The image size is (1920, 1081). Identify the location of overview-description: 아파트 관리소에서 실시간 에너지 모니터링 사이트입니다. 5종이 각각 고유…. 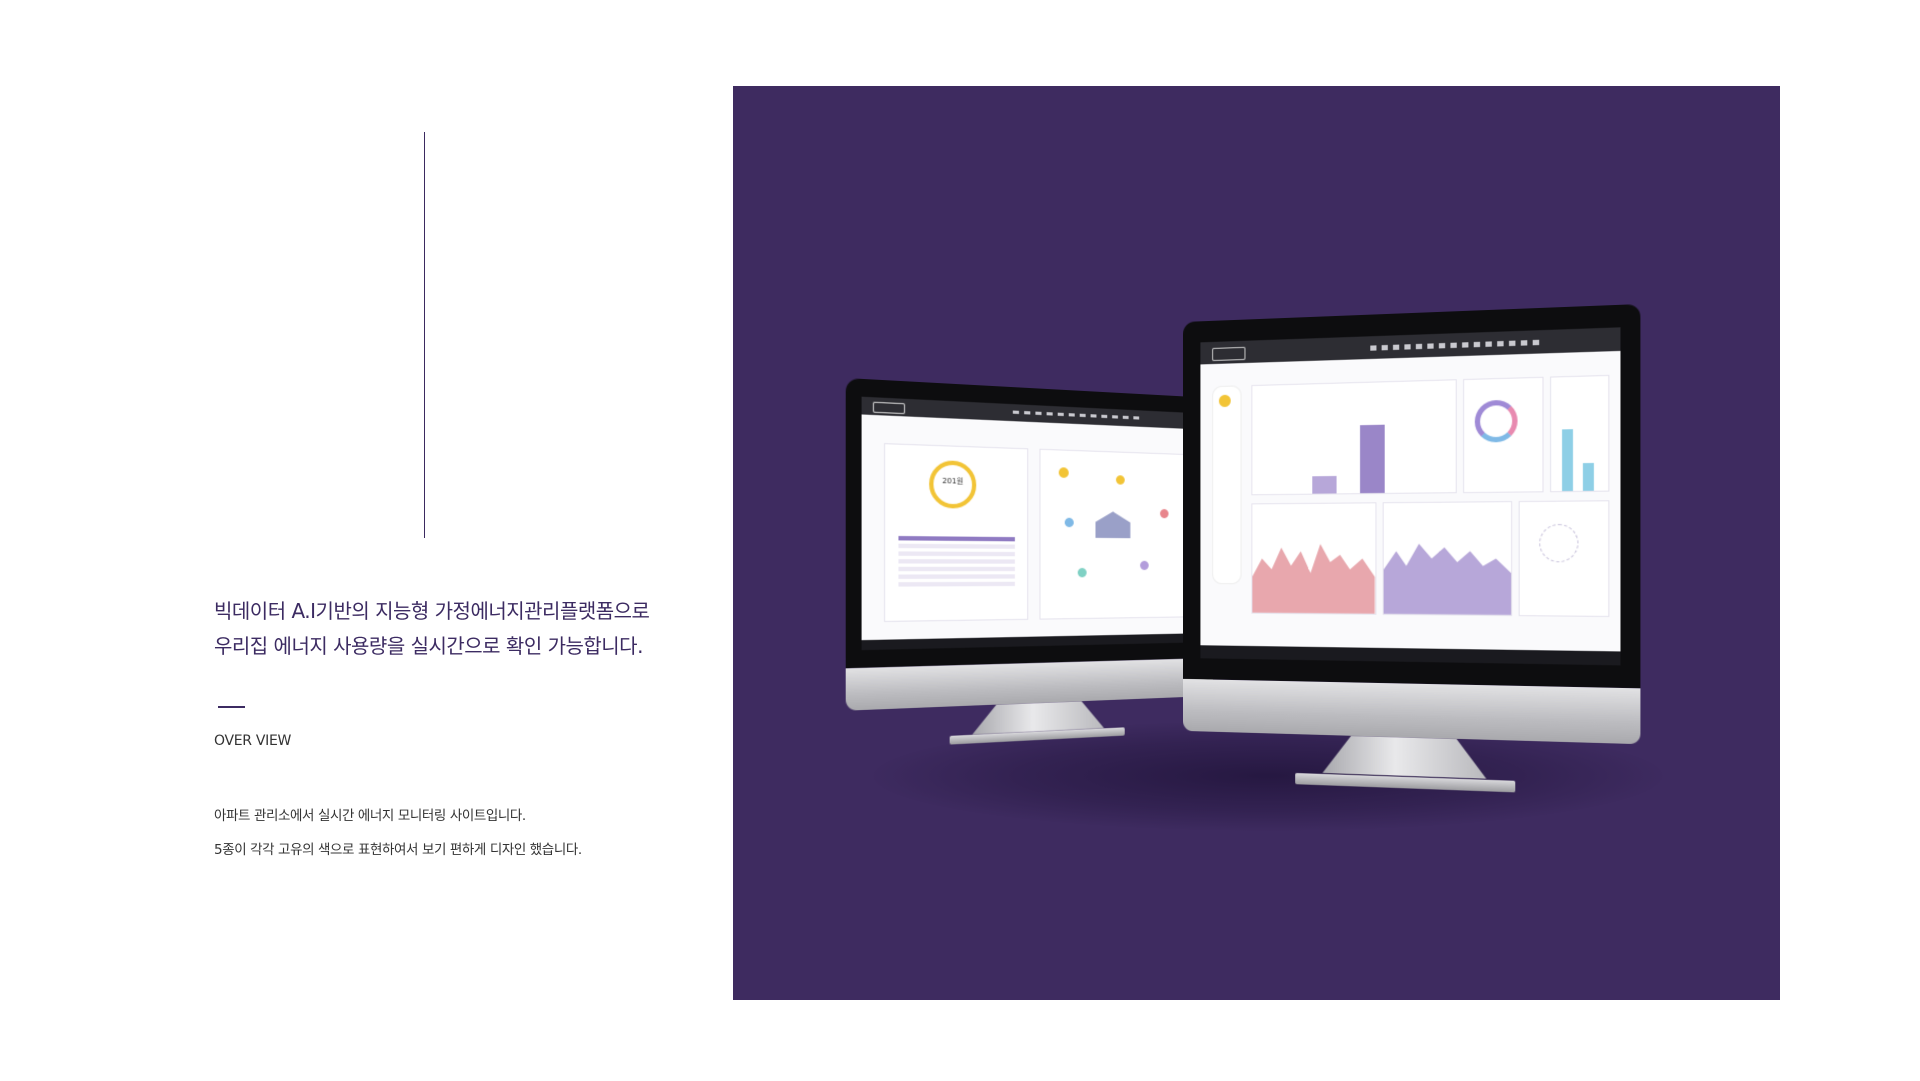
(398, 833).